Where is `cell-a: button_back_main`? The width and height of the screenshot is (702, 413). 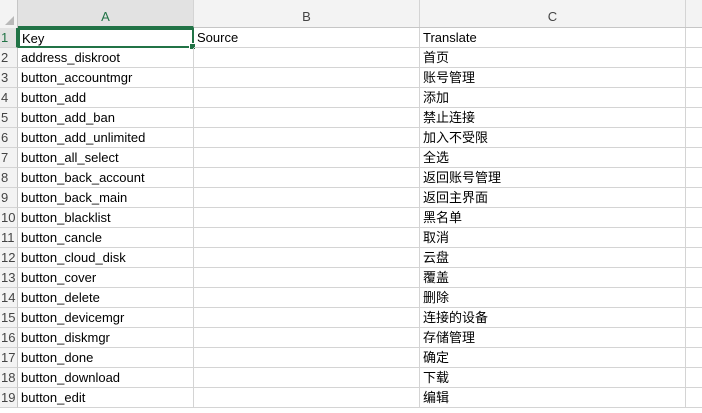
cell-a: button_back_main is located at coordinates (106, 198).